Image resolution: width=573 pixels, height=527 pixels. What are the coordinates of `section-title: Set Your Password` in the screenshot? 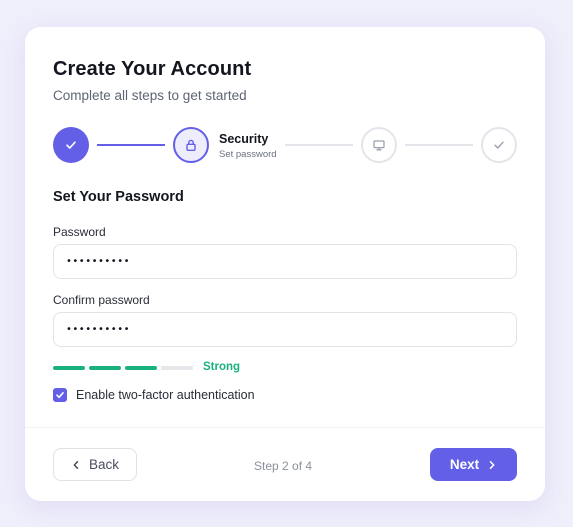 It's located at (118, 197).